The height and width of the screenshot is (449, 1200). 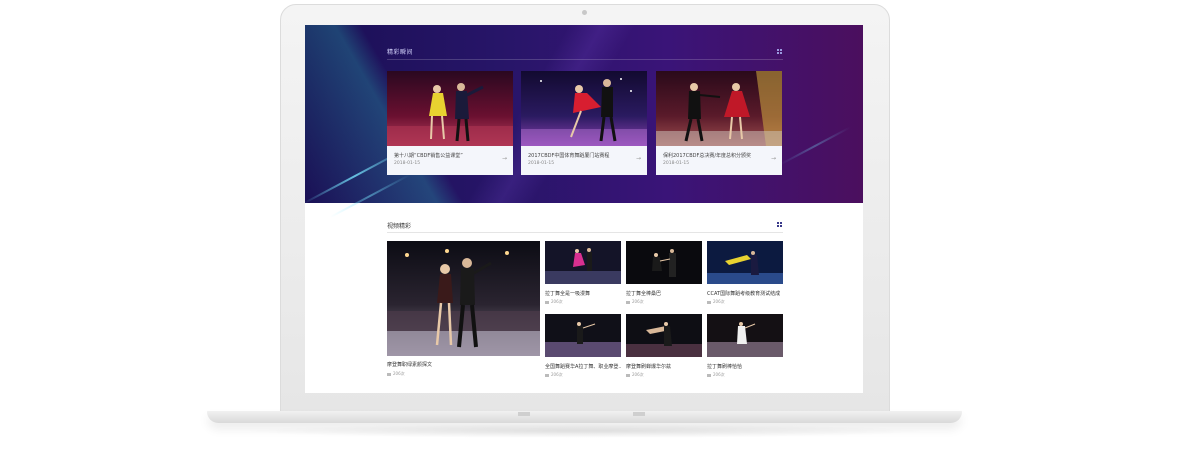 I want to click on showcase-card: 保利2017CBDF总决赛/年度总积分颁奖 2018-01-15 →, so click(x=719, y=123).